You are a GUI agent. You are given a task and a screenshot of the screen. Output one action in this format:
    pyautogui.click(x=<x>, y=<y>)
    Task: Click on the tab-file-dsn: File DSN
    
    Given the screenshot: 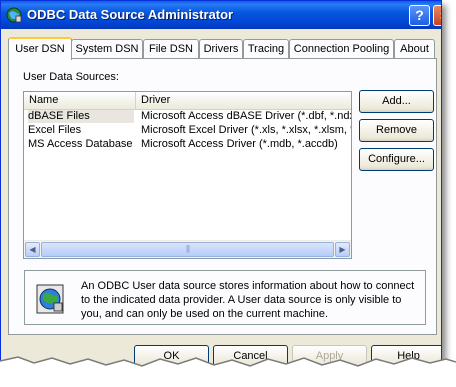 What is the action you would take?
    pyautogui.click(x=171, y=48)
    